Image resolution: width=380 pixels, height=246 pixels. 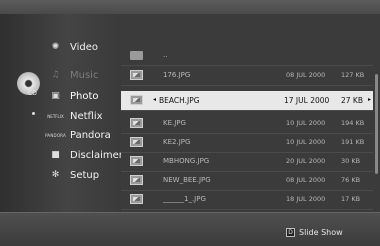 What do you see at coordinates (247, 101) in the screenshot?
I see `file-row-selected: ◂ BEACH.JPG 17 JUL 2000 27 KB ▸` at bounding box center [247, 101].